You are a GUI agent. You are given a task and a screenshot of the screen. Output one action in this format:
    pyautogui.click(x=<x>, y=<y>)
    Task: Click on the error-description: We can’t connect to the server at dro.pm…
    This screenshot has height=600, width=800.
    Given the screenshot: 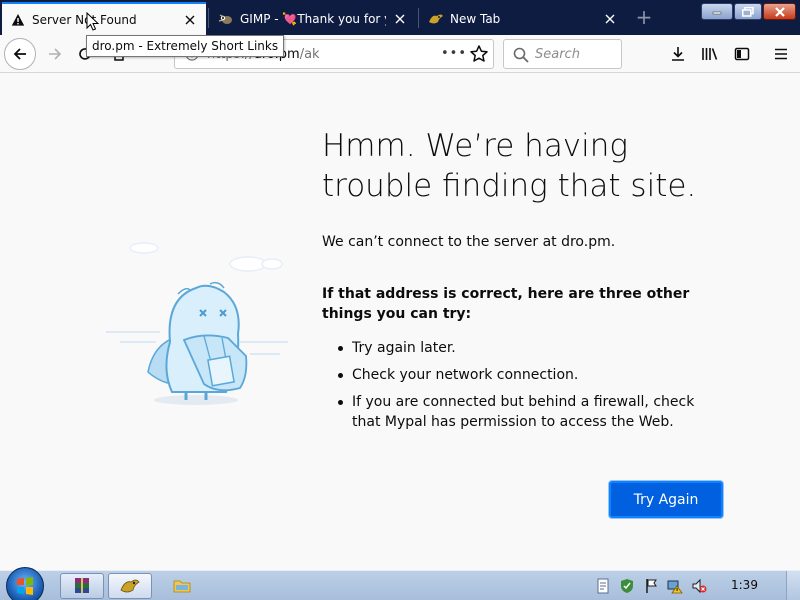 What is the action you would take?
    pyautogui.click(x=469, y=242)
    